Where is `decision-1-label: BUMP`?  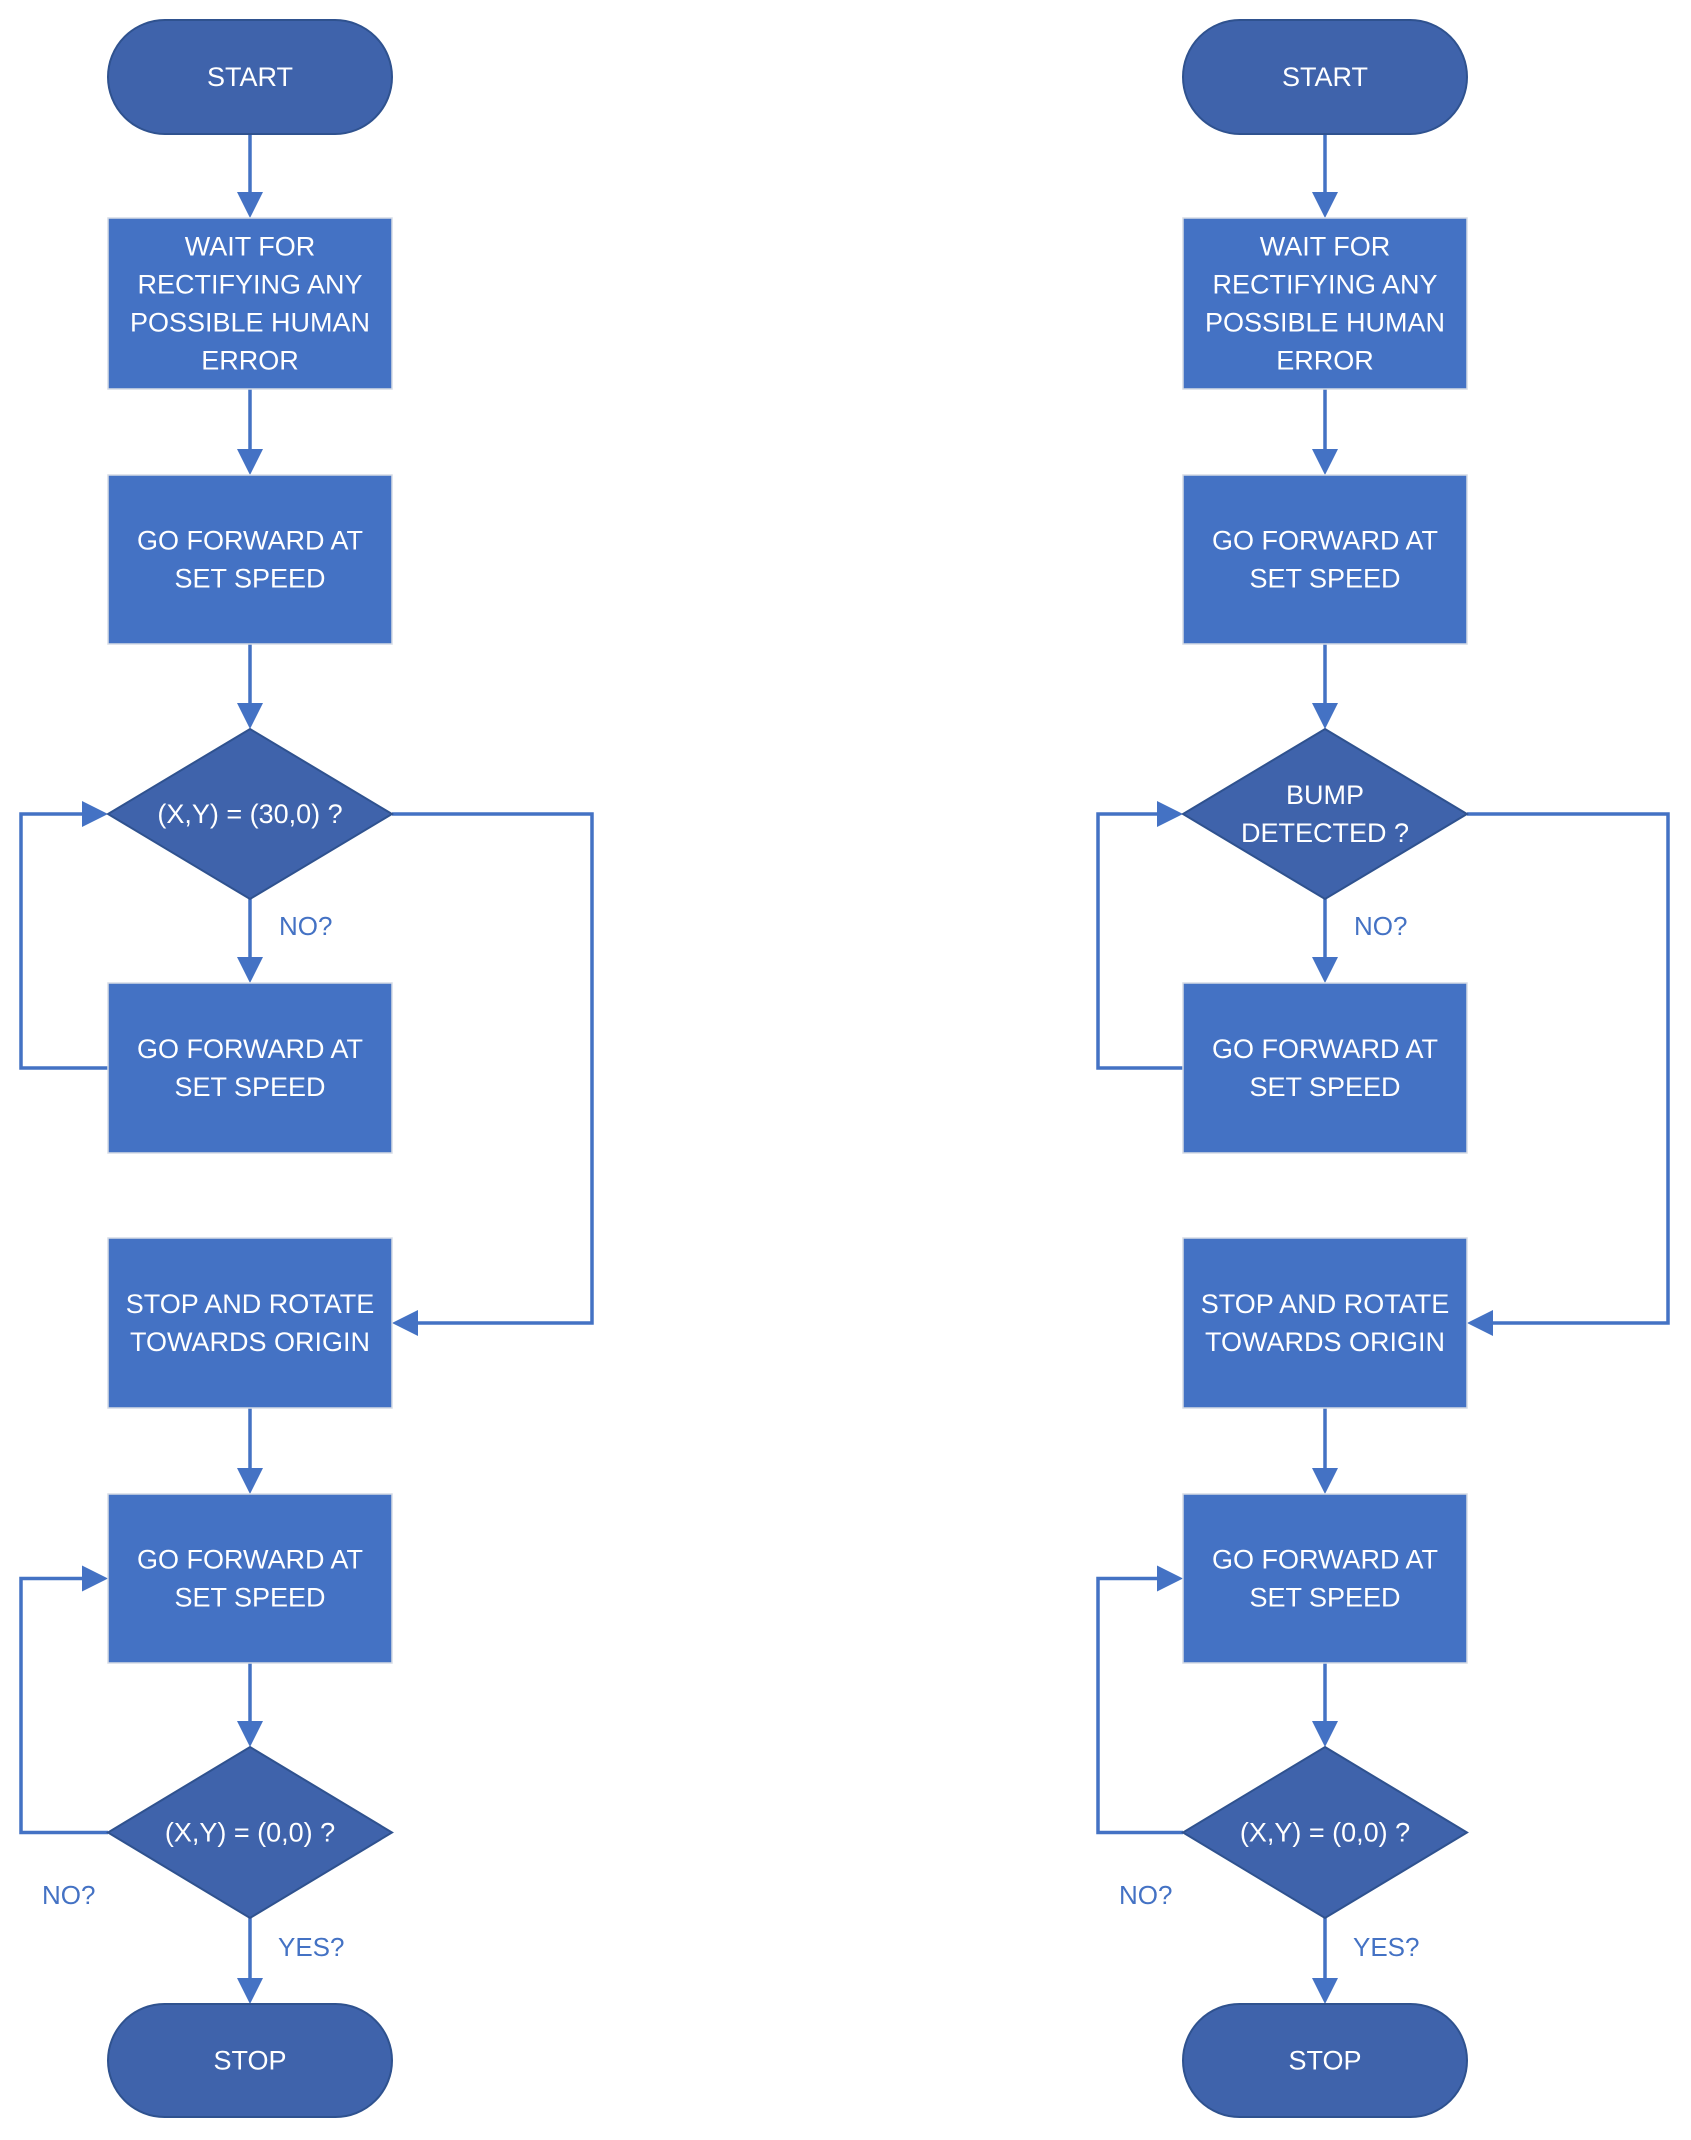 decision-1-label: BUMP is located at coordinates (1325, 795).